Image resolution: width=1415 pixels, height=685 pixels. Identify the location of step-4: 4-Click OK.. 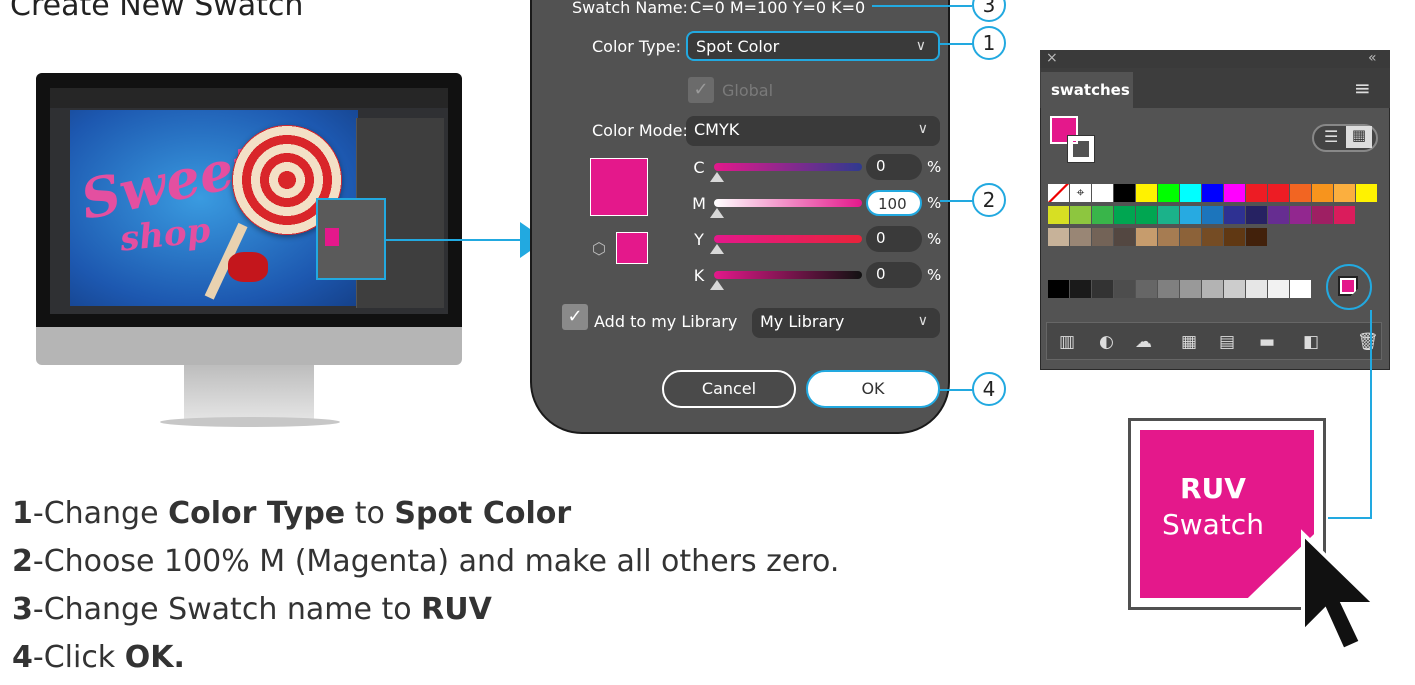
(98, 657).